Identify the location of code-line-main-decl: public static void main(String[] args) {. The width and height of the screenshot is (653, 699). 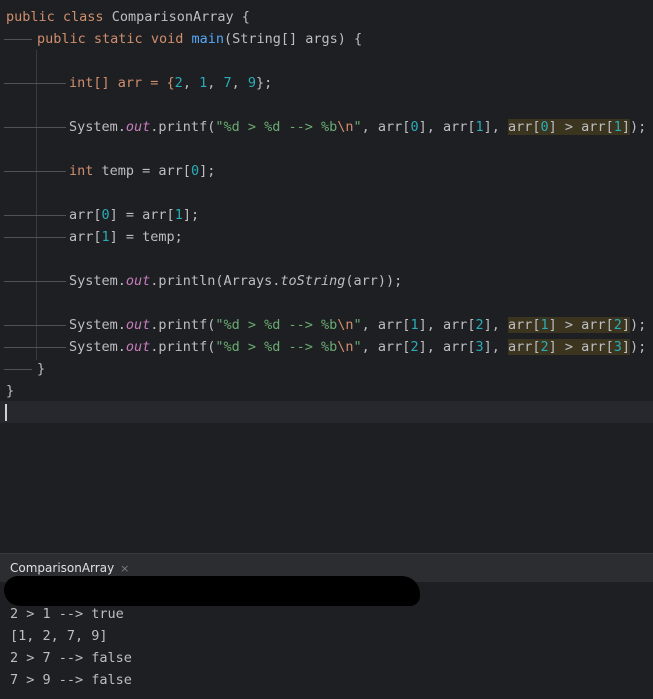
(199, 39).